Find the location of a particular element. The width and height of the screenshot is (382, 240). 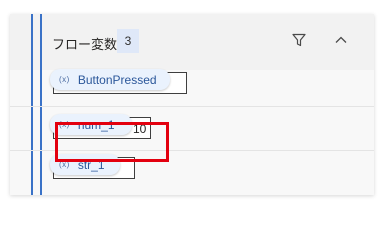

variable-icon: (x) is located at coordinates (64, 79).